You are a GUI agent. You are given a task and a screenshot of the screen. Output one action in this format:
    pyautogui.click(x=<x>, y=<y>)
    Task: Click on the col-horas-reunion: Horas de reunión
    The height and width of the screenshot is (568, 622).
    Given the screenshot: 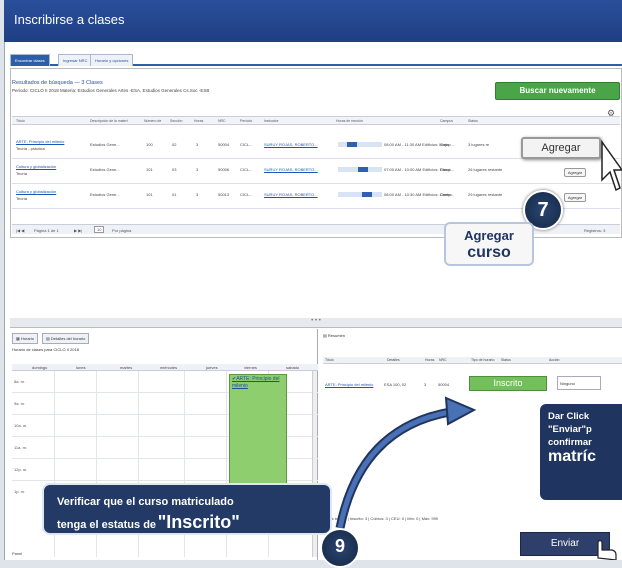 What is the action you would take?
    pyautogui.click(x=349, y=121)
    